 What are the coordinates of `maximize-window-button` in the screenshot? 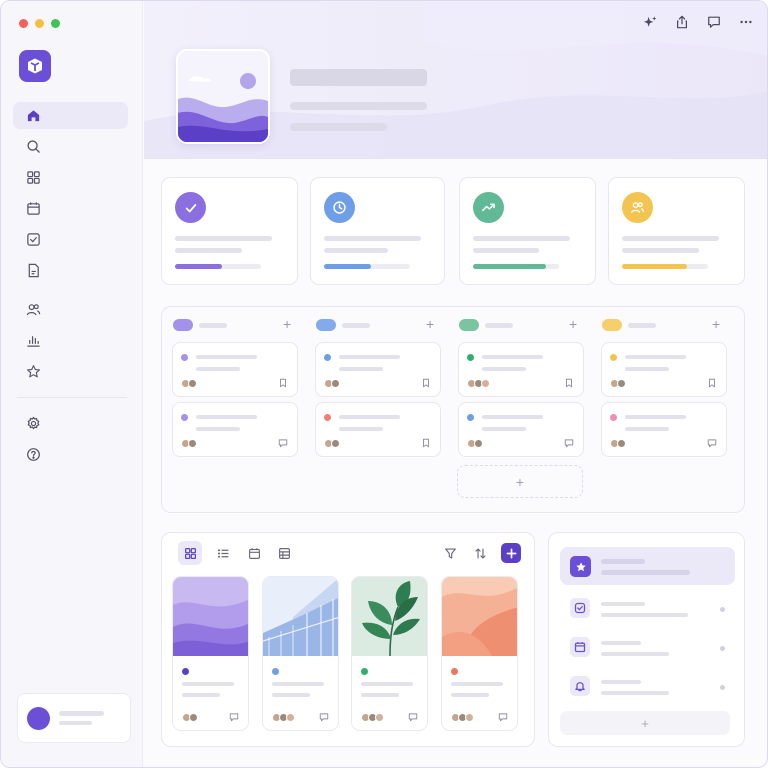 It's located at (55, 23).